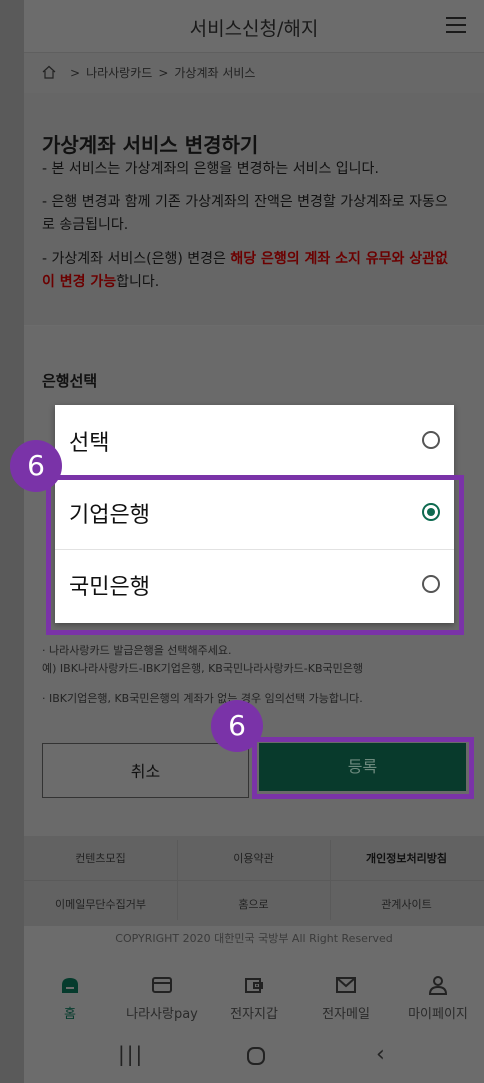 The width and height of the screenshot is (484, 1083). What do you see at coordinates (70, 381) in the screenshot?
I see `bank-select-label: 은행선택` at bounding box center [70, 381].